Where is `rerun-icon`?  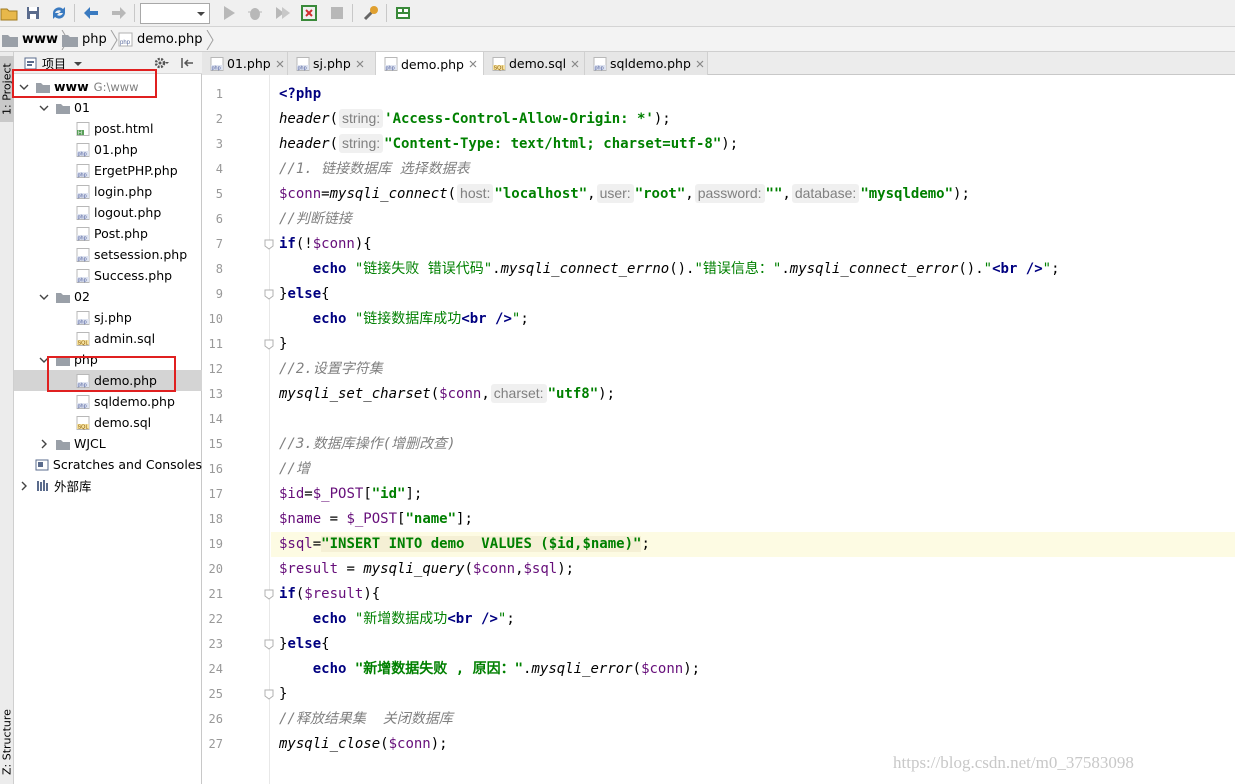 rerun-icon is located at coordinates (309, 13).